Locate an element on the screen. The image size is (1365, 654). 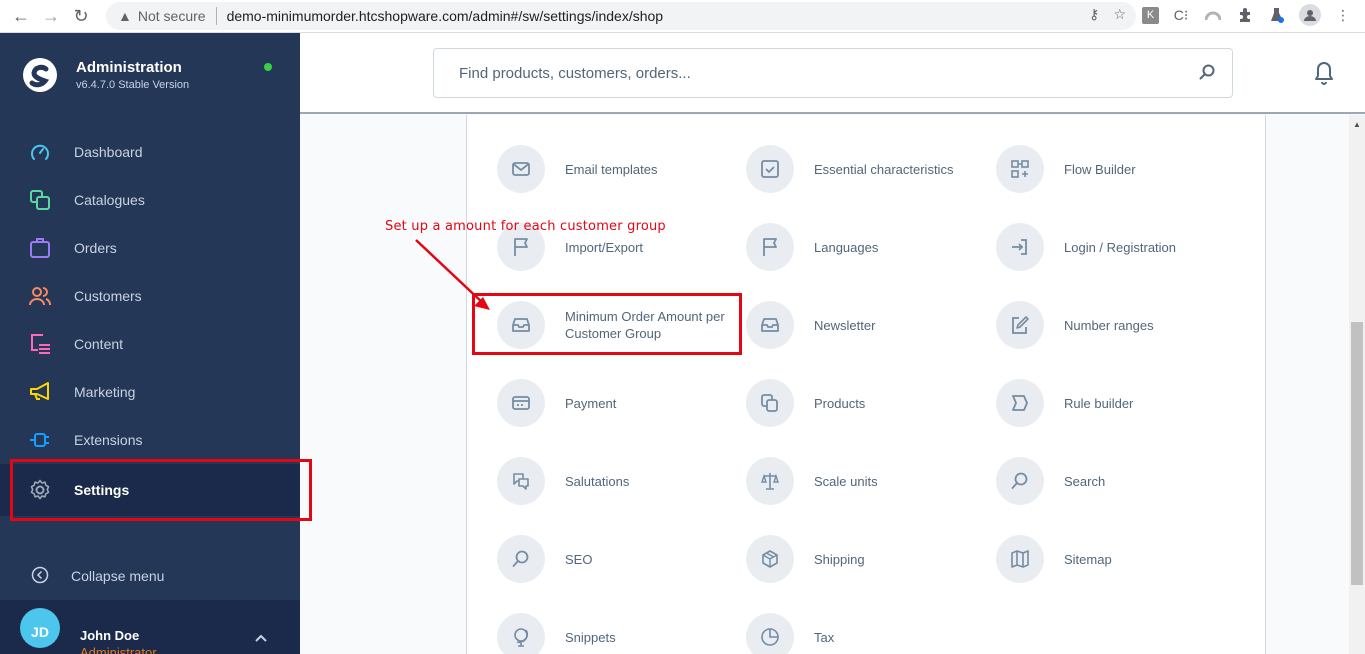
puzzle-icon is located at coordinates (1245, 15).